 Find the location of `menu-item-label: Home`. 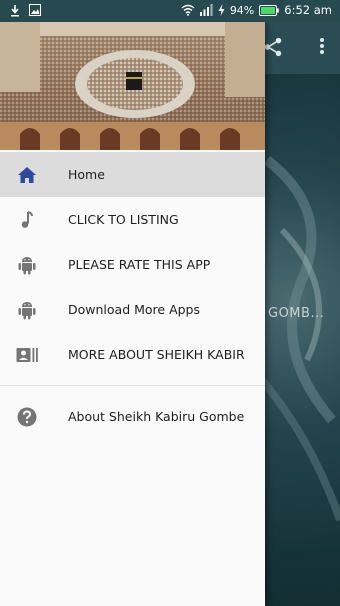

menu-item-label: Home is located at coordinates (86, 174).